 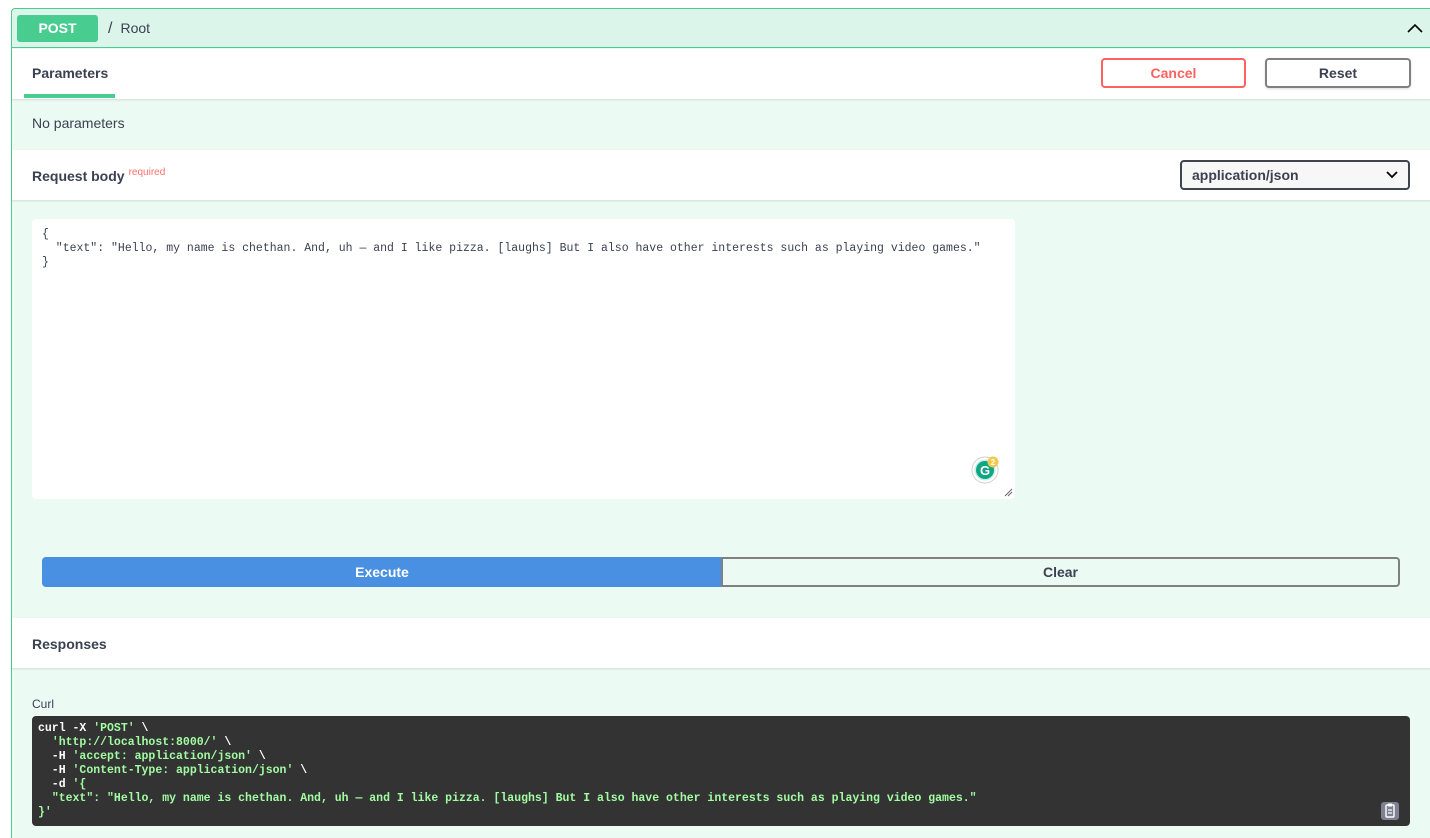 I want to click on parameters-header: Parameters Cancel Reset, so click(x=721, y=74).